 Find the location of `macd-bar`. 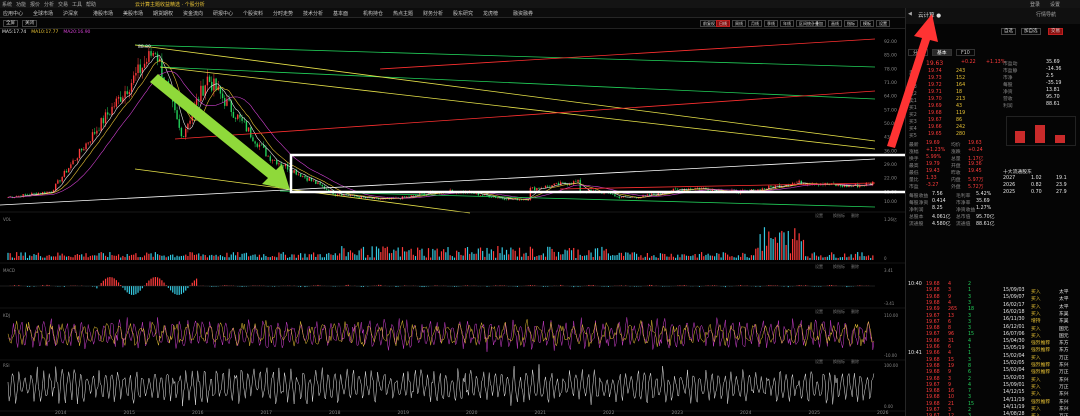

macd-bar is located at coordinates (103, 283).